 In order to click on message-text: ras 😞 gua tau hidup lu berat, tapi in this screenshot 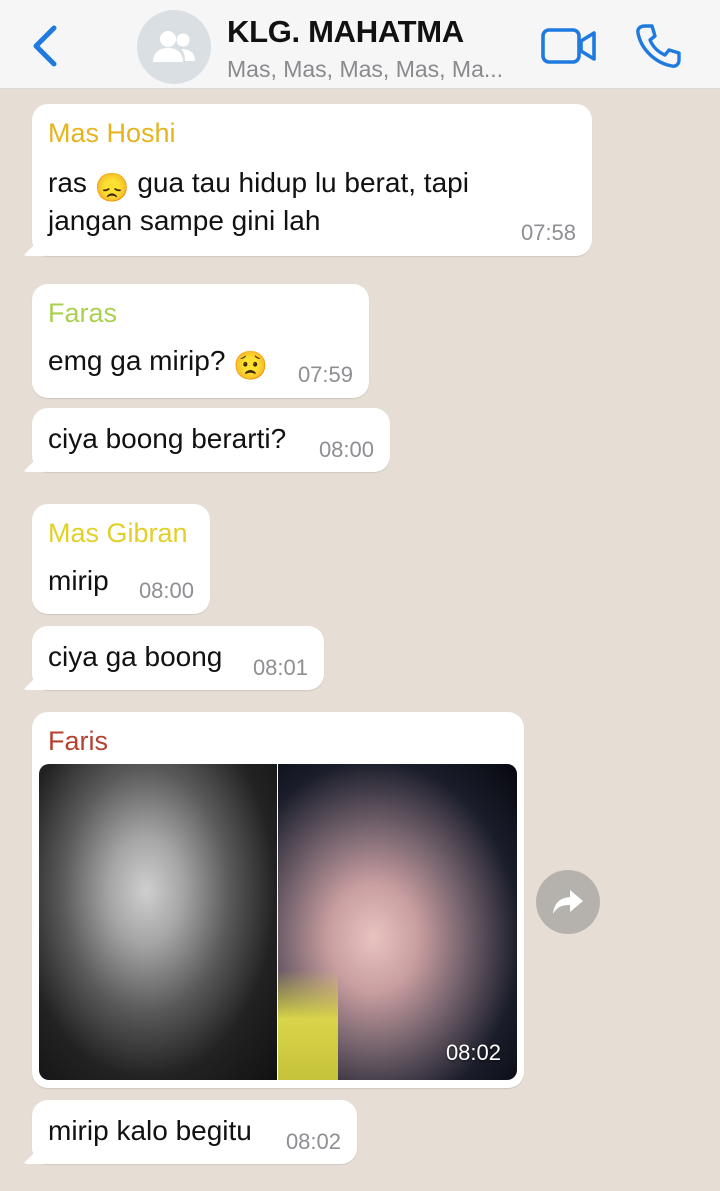, I will do `click(258, 185)`.